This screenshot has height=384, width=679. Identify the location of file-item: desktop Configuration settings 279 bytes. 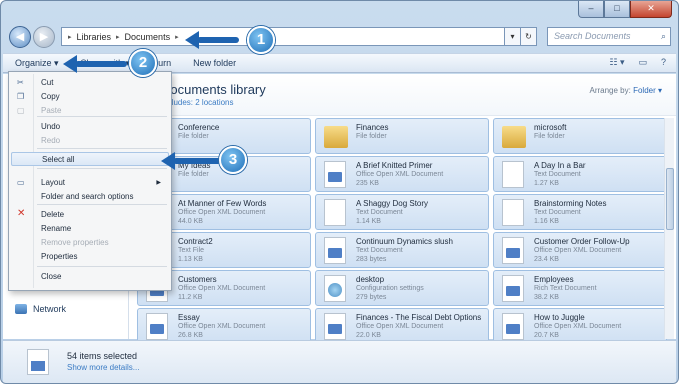
(402, 288).